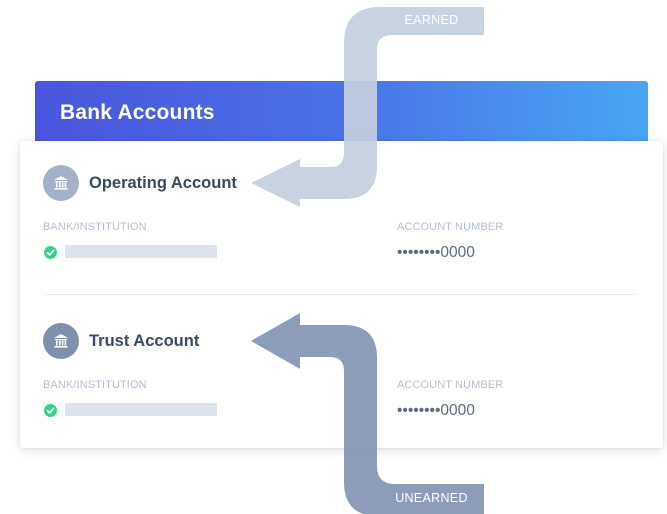 The height and width of the screenshot is (514, 667). I want to click on trust-account-title: Trust Account, so click(144, 341).